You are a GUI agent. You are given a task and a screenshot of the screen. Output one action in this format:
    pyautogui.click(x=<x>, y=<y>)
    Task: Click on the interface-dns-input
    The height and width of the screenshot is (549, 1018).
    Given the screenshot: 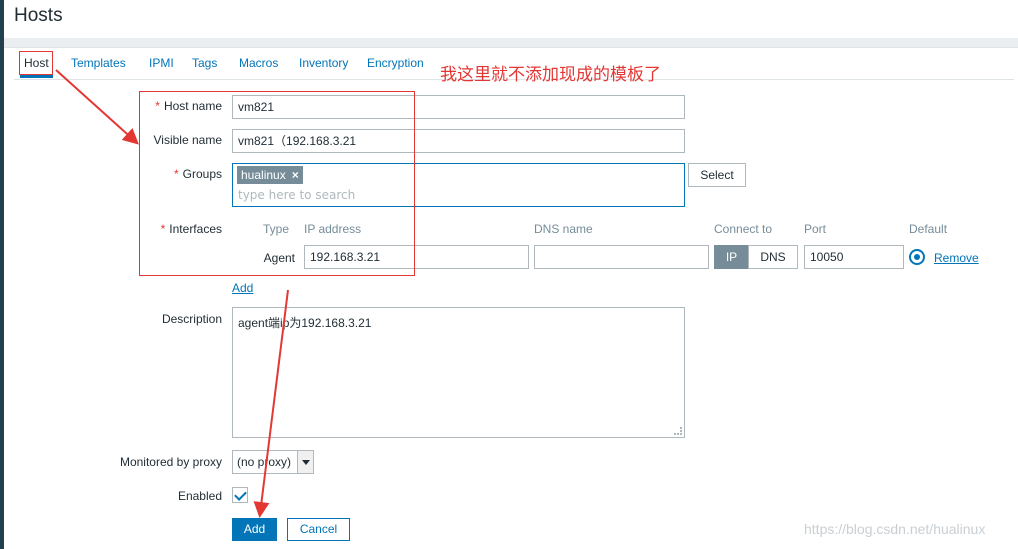 What is the action you would take?
    pyautogui.click(x=621, y=257)
    